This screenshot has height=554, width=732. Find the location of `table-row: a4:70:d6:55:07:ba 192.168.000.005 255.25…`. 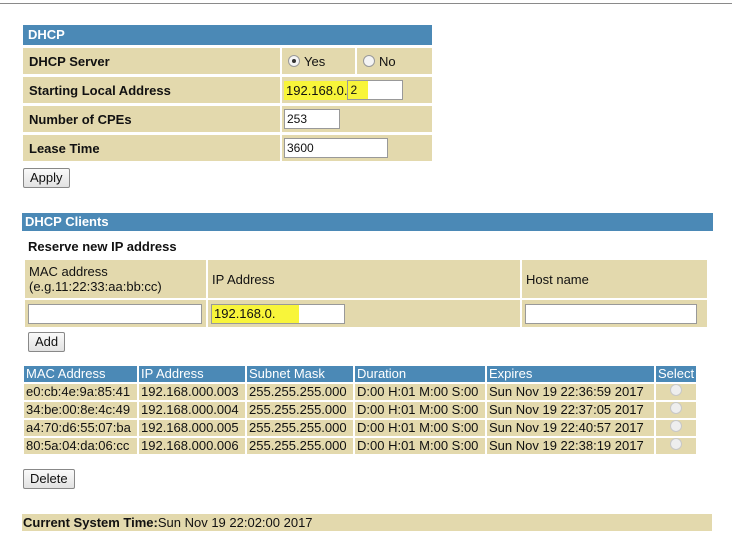

table-row: a4:70:d6:55:07:ba 192.168.000.005 255.25… is located at coordinates (360, 428).